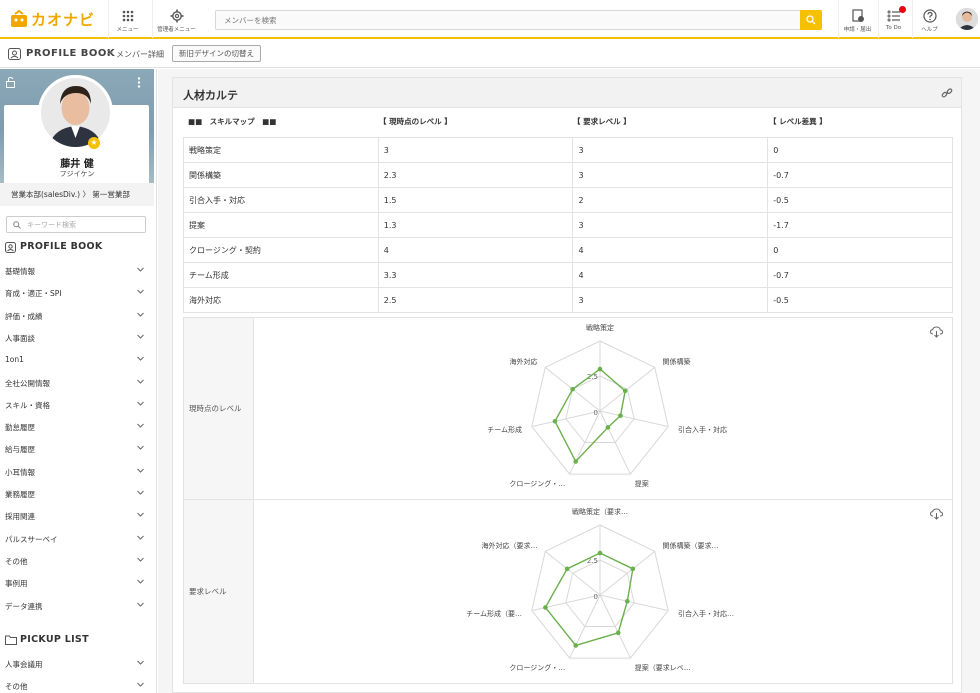 The width and height of the screenshot is (980, 693). I want to click on required-level-cell: 2, so click(670, 200).